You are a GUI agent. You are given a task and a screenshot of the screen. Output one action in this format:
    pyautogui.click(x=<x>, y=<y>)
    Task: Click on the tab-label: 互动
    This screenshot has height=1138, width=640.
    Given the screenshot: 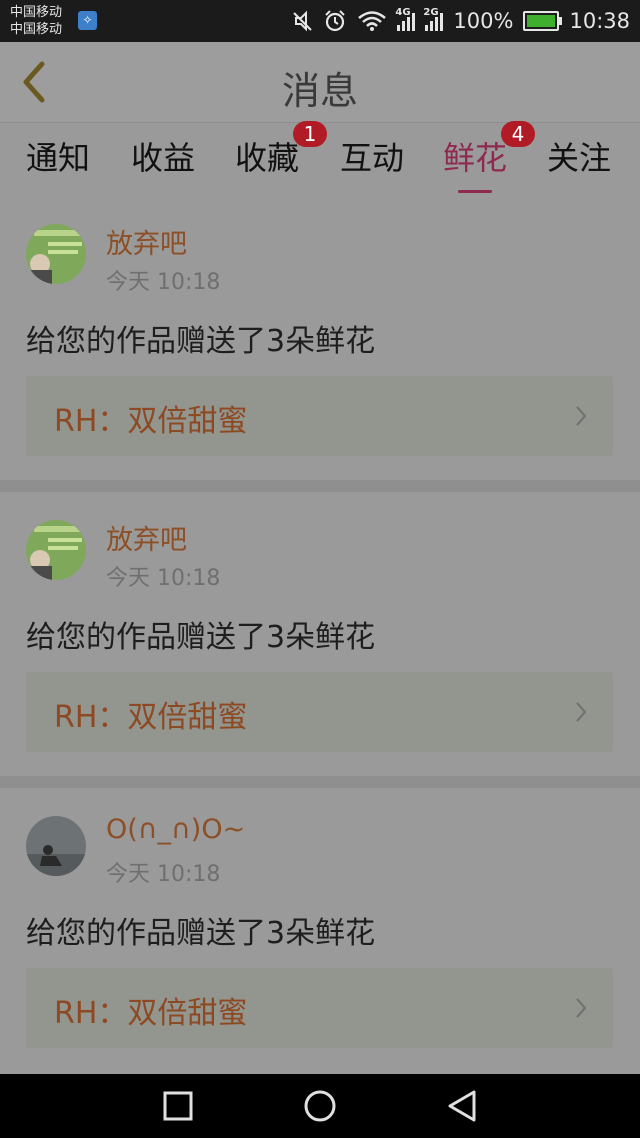 What is the action you would take?
    pyautogui.click(x=372, y=158)
    